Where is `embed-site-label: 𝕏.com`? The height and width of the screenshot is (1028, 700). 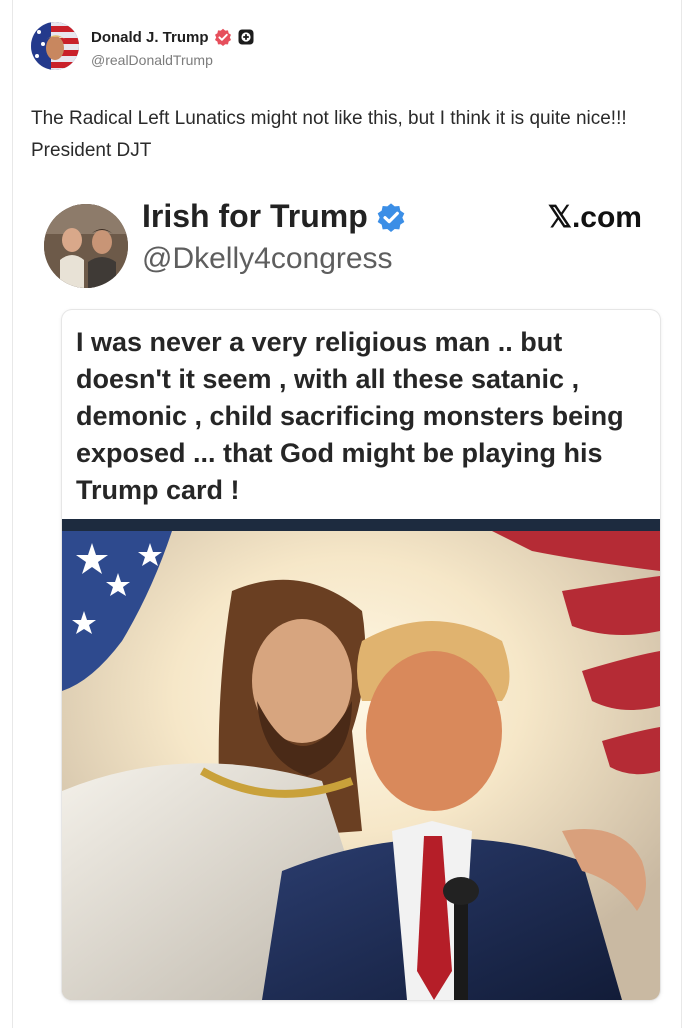 embed-site-label: 𝕏.com is located at coordinates (594, 217).